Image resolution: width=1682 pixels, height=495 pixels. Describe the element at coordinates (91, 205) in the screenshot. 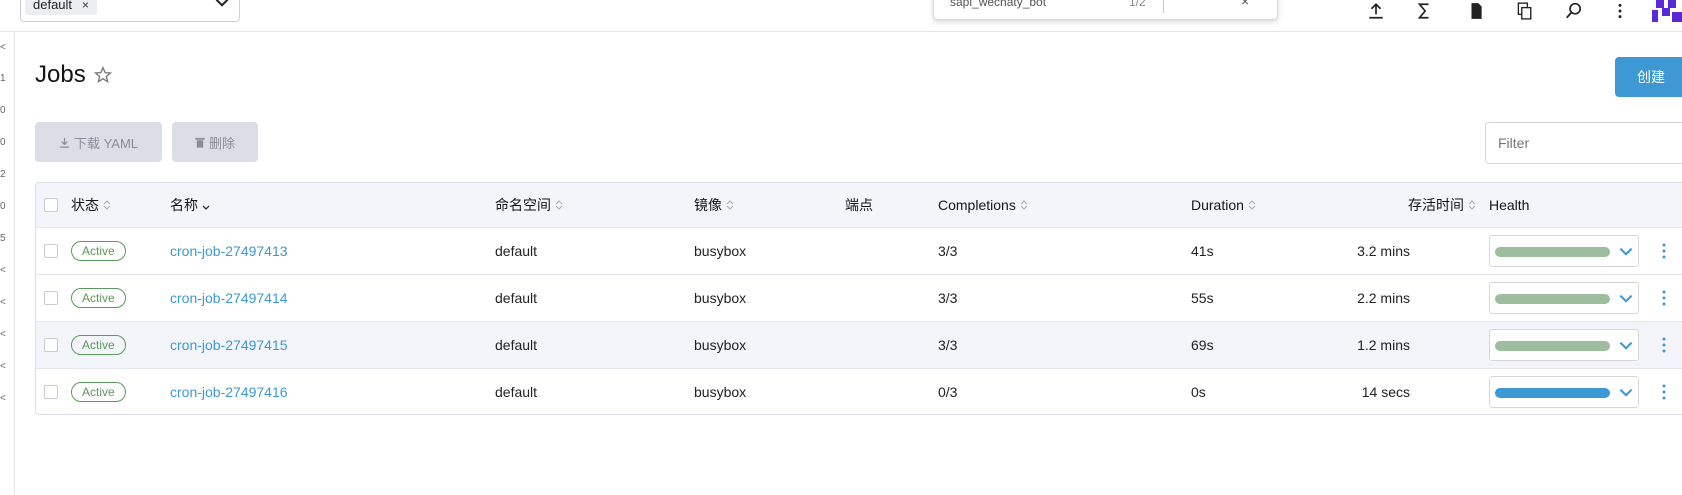

I see `header-state: 状态` at that location.